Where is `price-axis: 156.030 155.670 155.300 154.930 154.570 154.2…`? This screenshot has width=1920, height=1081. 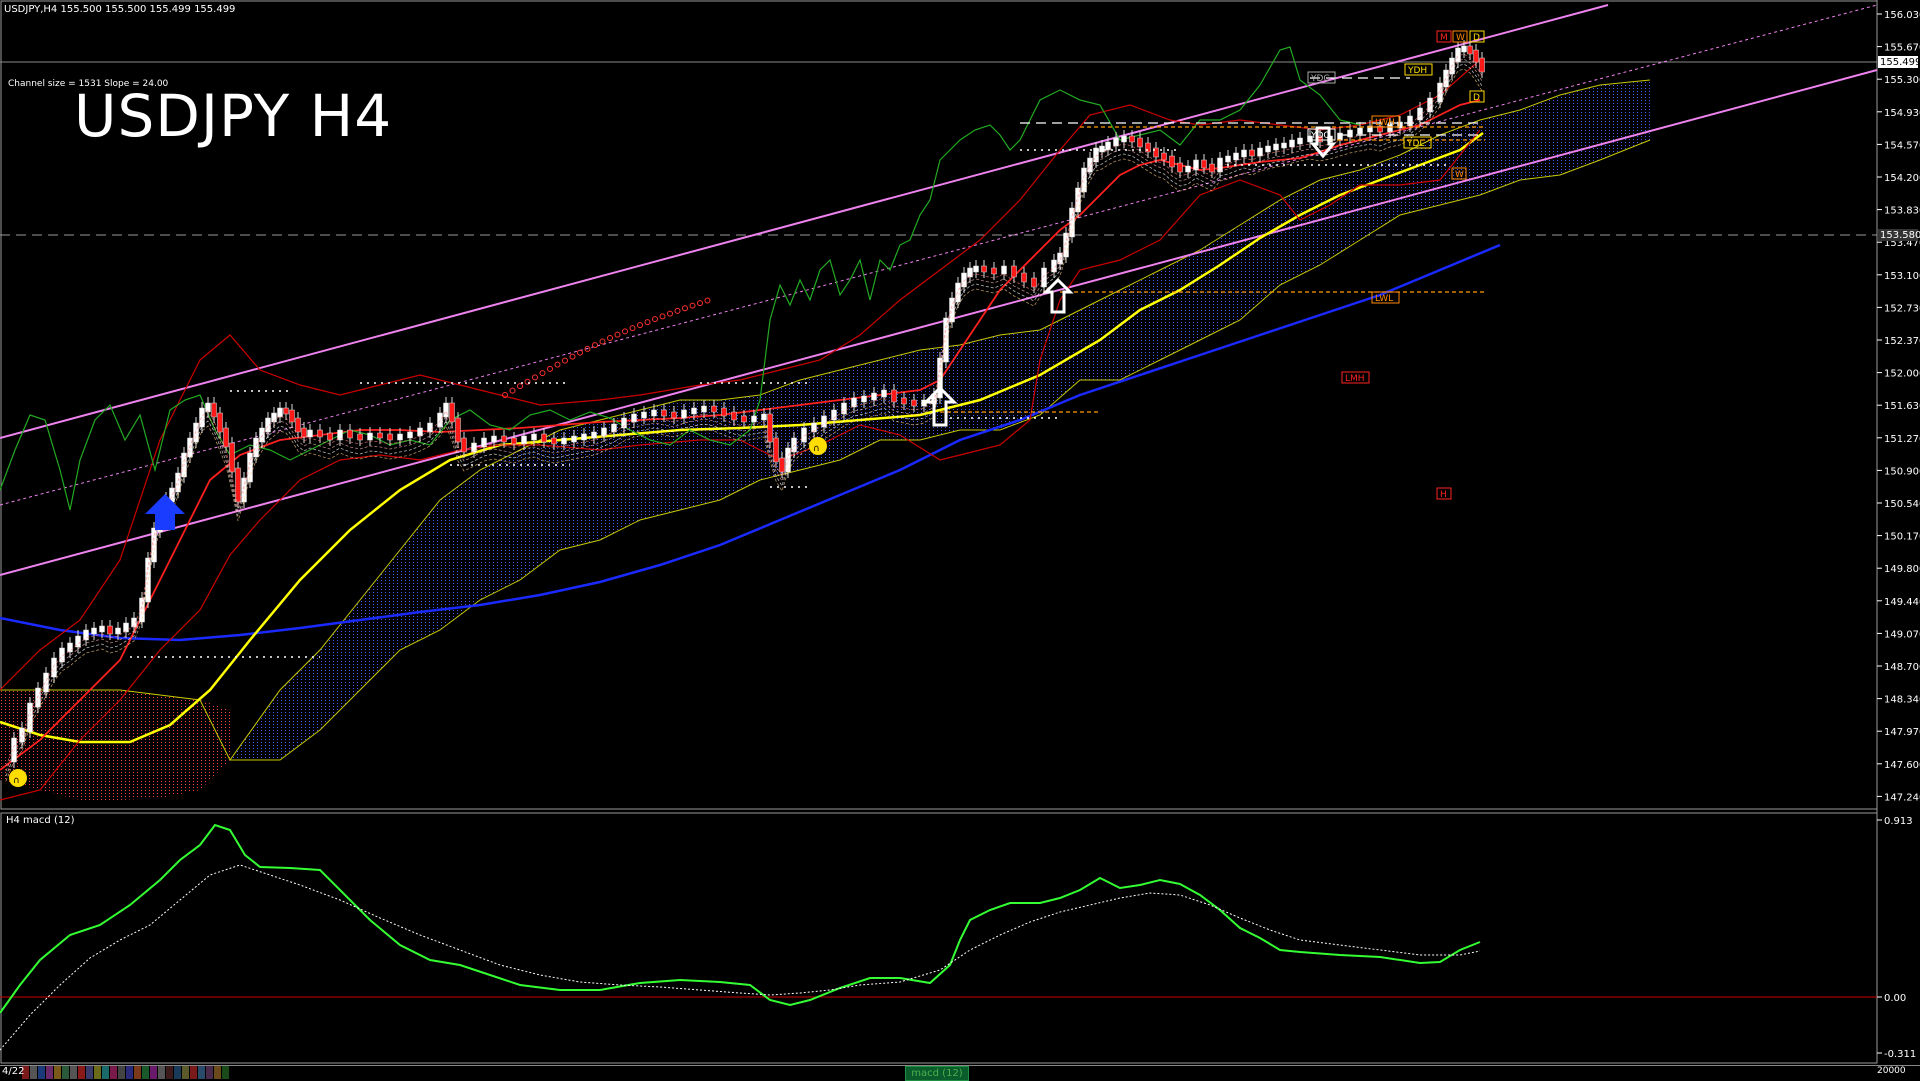
price-axis: 156.030 155.670 155.300 154.930 154.570 154.2… is located at coordinates (1898, 406).